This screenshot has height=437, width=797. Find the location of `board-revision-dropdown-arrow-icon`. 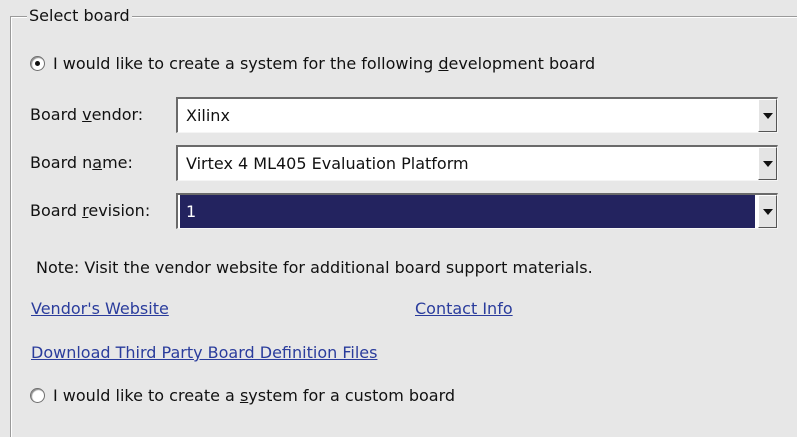

board-revision-dropdown-arrow-icon is located at coordinates (767, 211).